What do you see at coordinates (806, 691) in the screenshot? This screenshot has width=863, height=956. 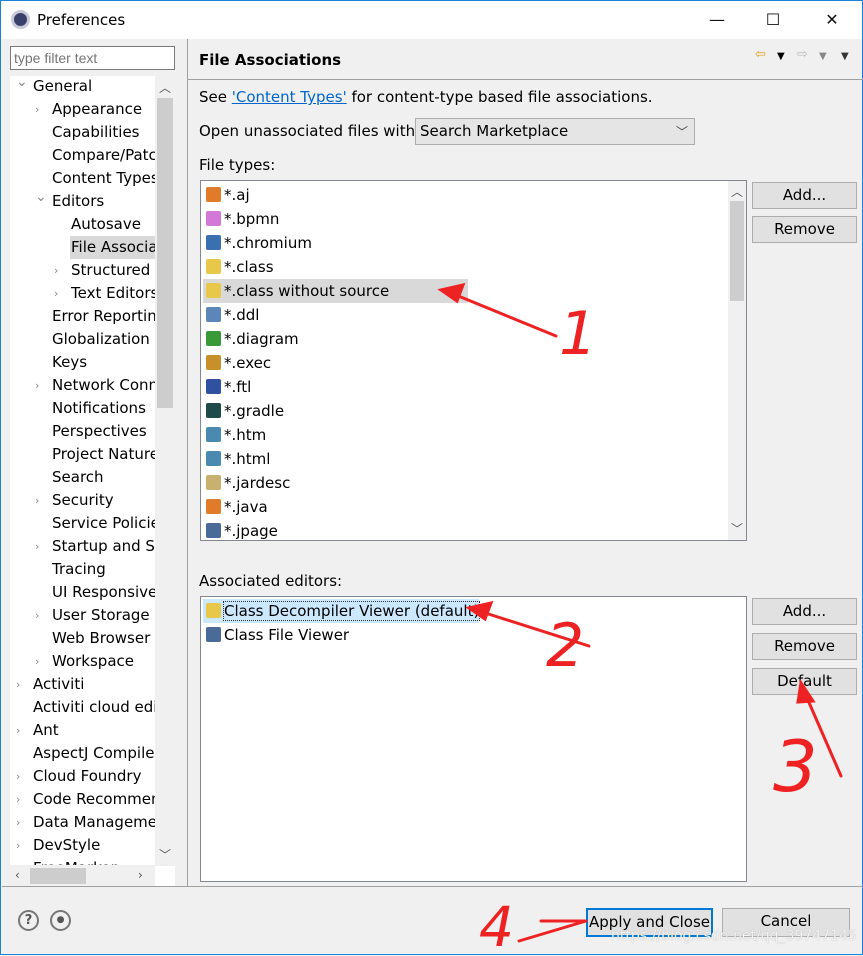 I see `arrow-3-head` at bounding box center [806, 691].